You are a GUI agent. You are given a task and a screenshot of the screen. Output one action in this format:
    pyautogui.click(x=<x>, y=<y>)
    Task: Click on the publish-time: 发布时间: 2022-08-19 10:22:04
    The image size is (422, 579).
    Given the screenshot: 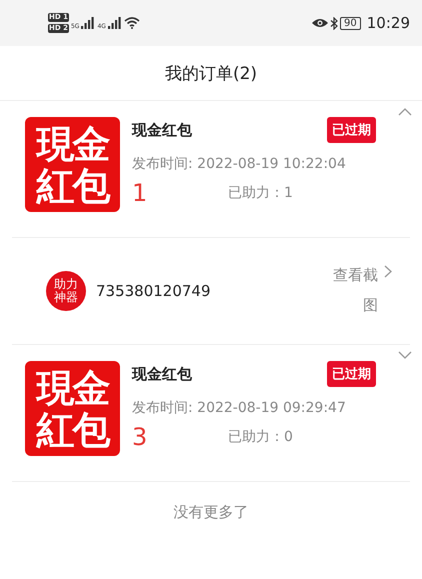 What is the action you would take?
    pyautogui.click(x=239, y=164)
    